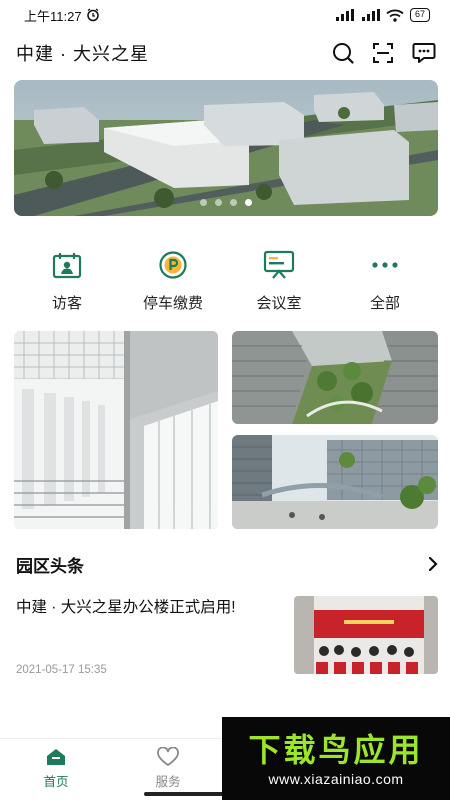 The image size is (450, 800). I want to click on photo-plaza, so click(335, 482).